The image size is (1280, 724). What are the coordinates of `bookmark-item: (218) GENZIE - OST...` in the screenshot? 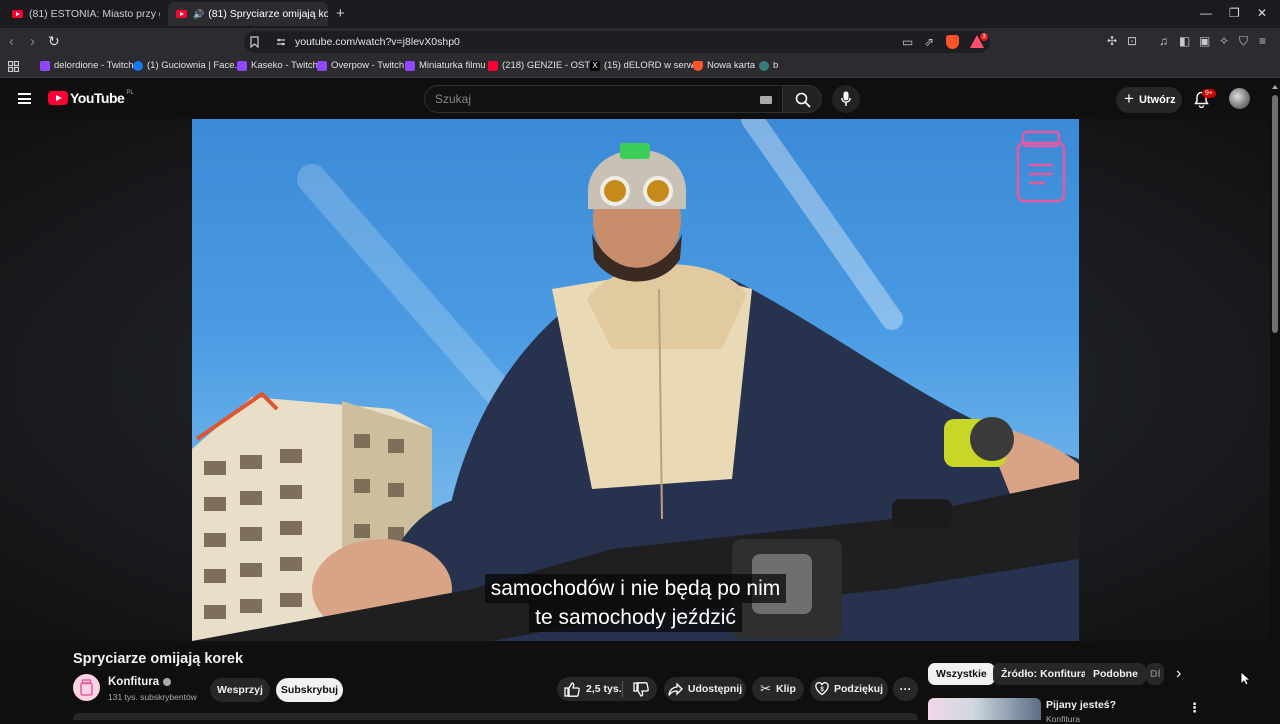 It's located at (542, 65).